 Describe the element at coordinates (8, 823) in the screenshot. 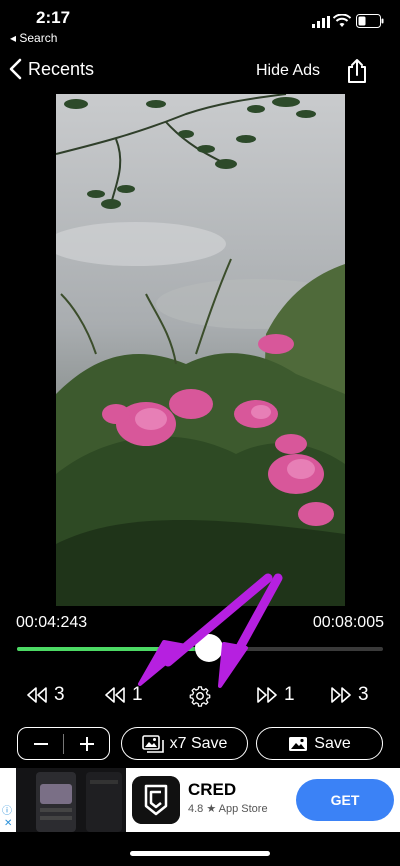

I see `ad-close-icon: ✕` at that location.